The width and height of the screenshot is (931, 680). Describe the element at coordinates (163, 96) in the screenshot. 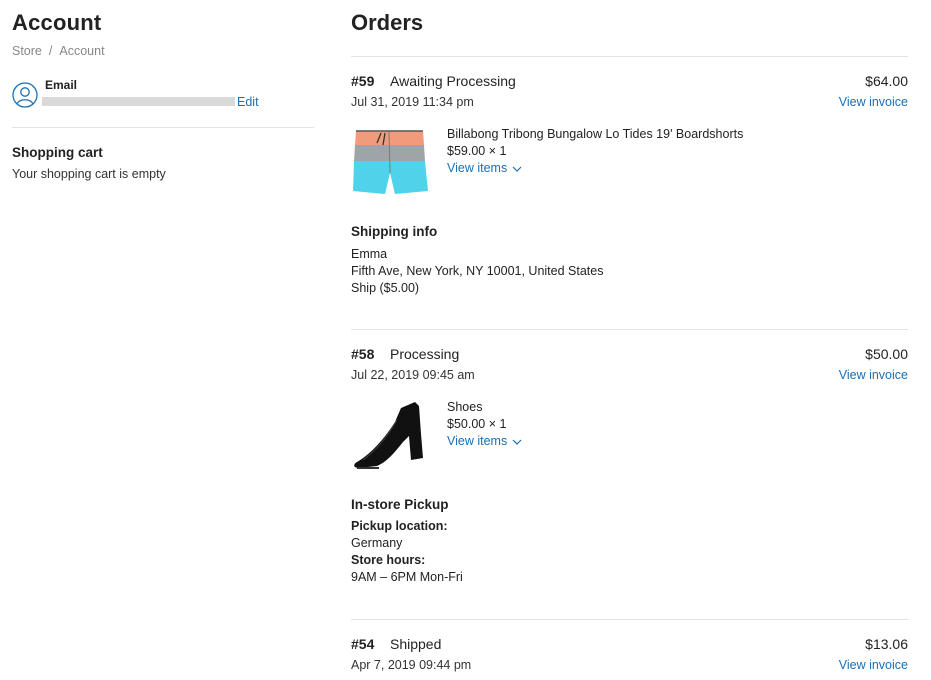

I see `email-block: Email Edit` at that location.